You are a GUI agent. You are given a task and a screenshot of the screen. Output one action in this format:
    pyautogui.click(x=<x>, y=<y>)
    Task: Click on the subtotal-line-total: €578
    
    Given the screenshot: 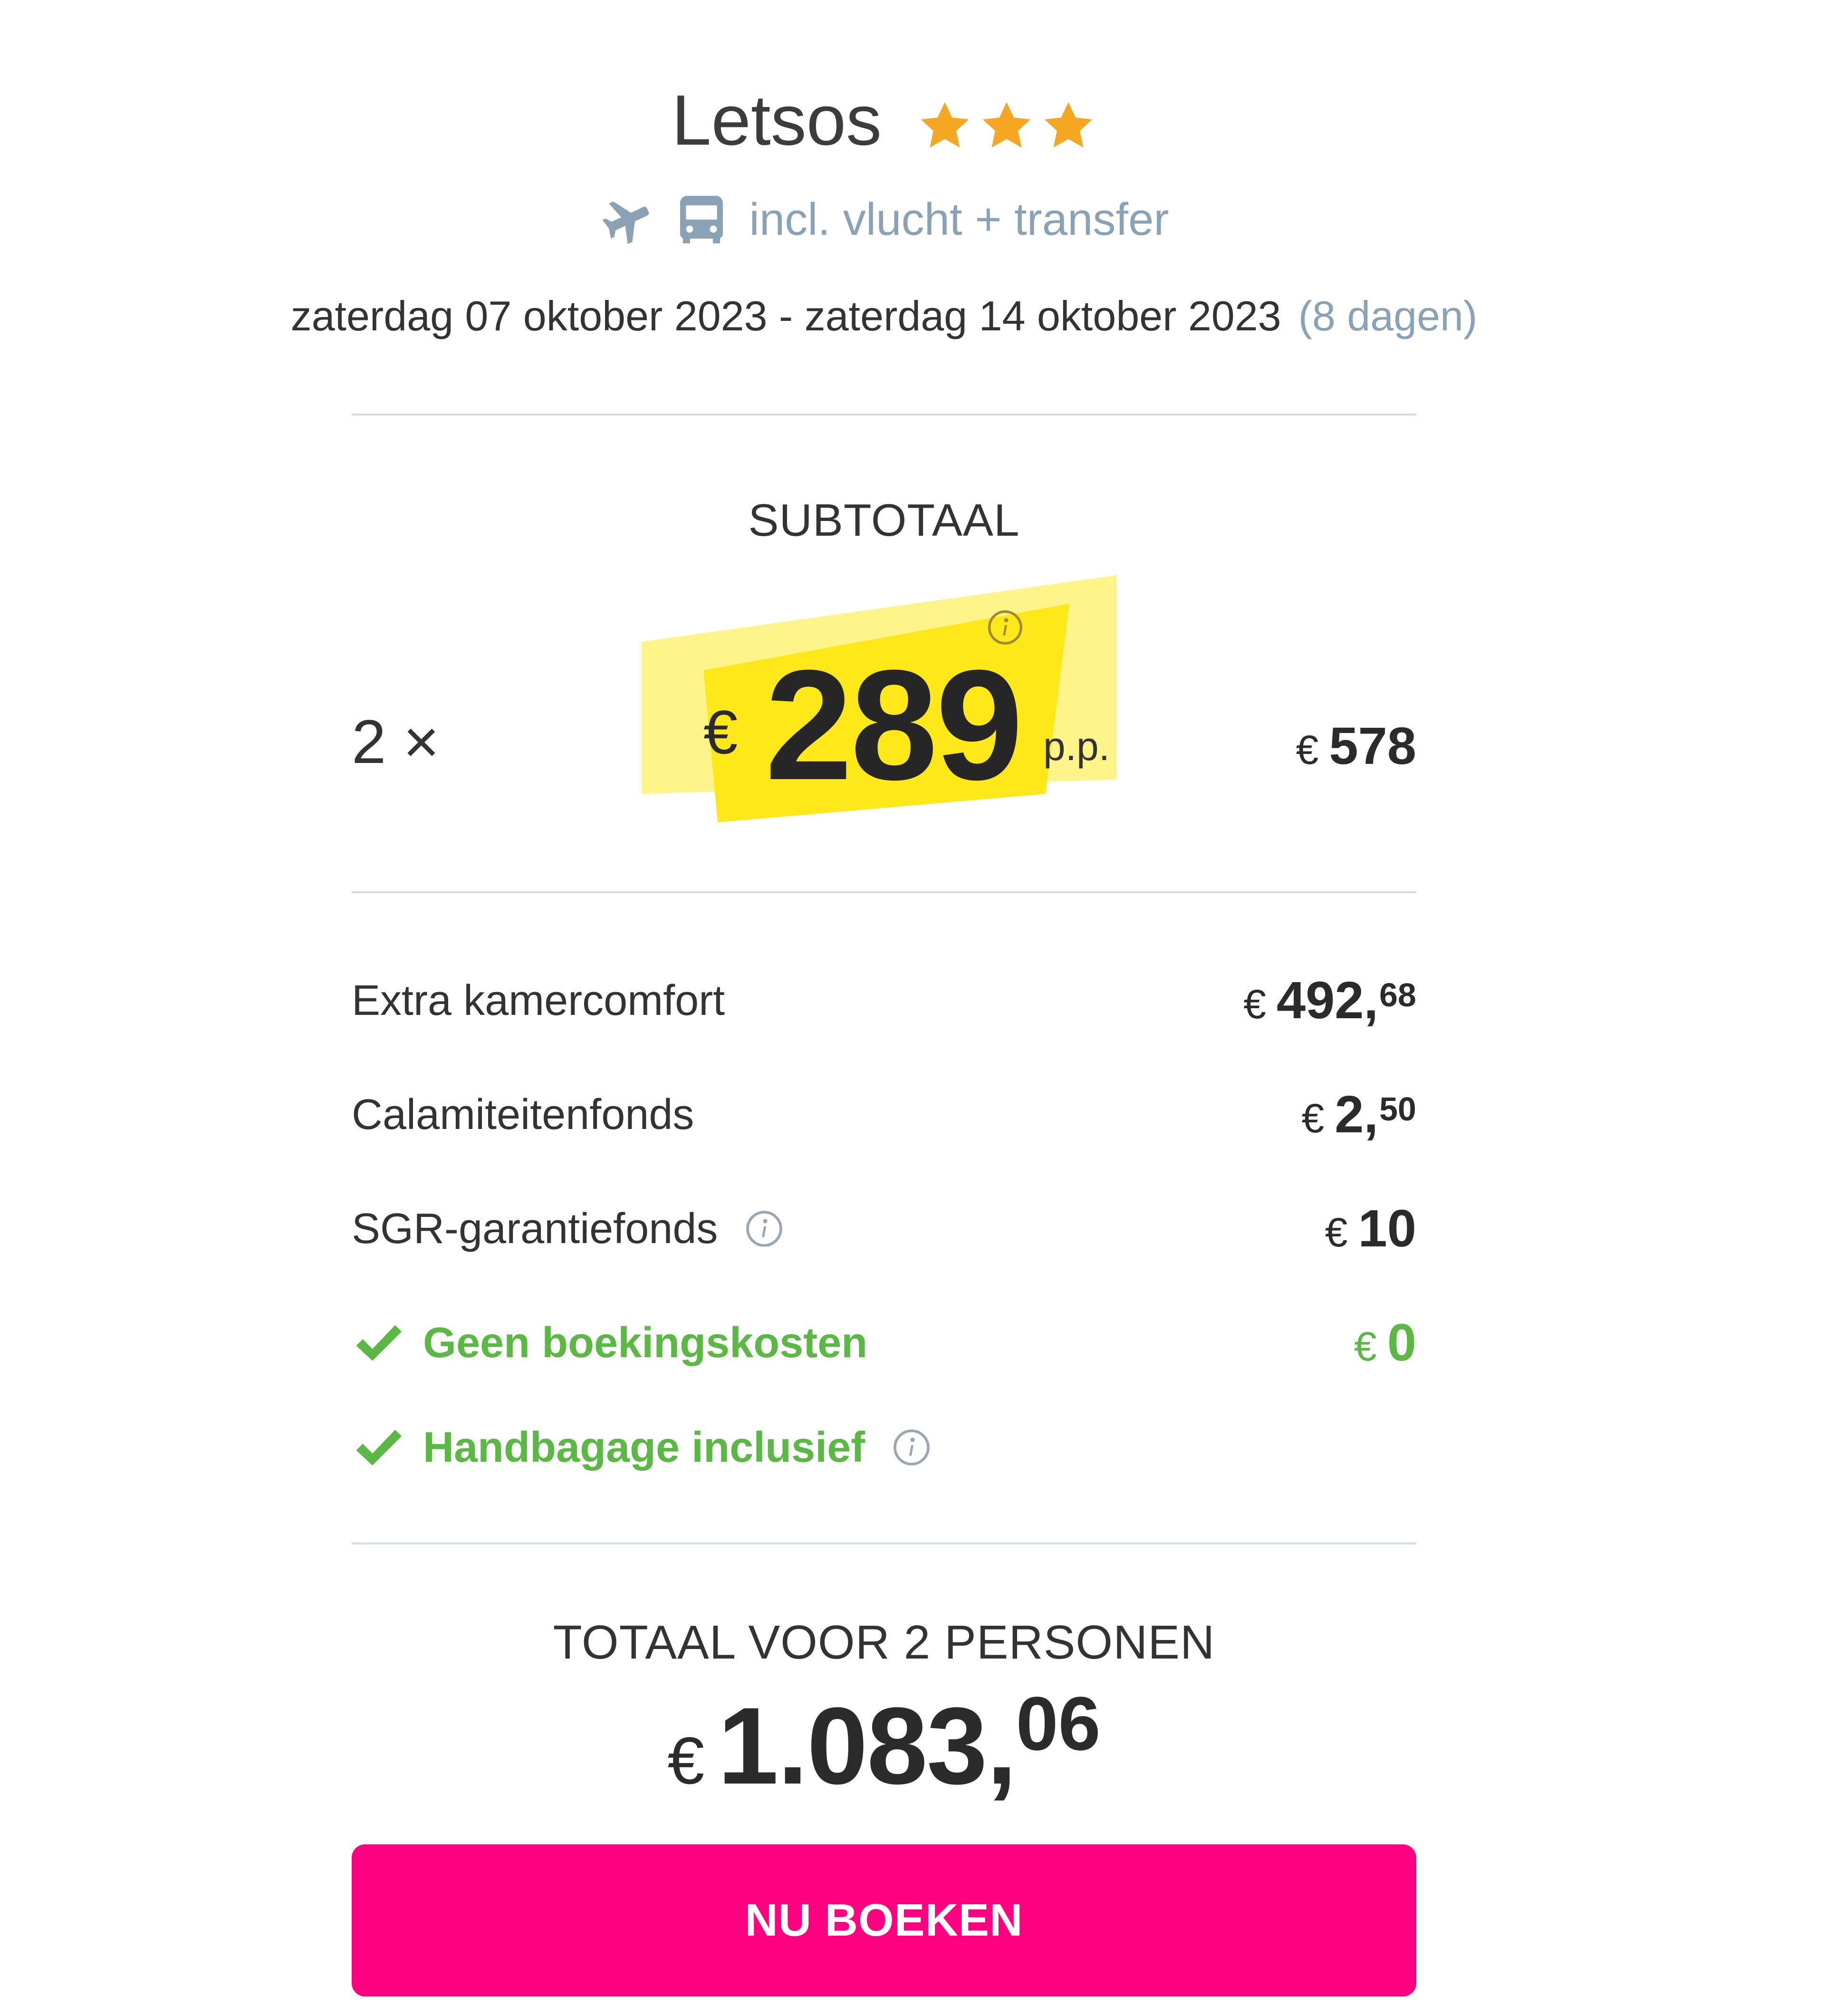 What is the action you would take?
    pyautogui.click(x=1356, y=748)
    